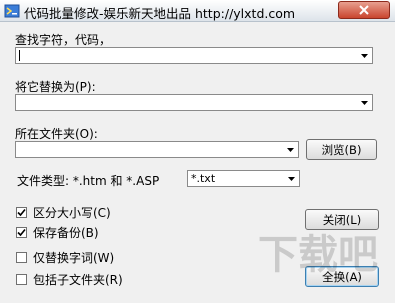 The width and height of the screenshot is (395, 303). What do you see at coordinates (203, 178) in the screenshot?
I see `filetype-selected: *.txt` at bounding box center [203, 178].